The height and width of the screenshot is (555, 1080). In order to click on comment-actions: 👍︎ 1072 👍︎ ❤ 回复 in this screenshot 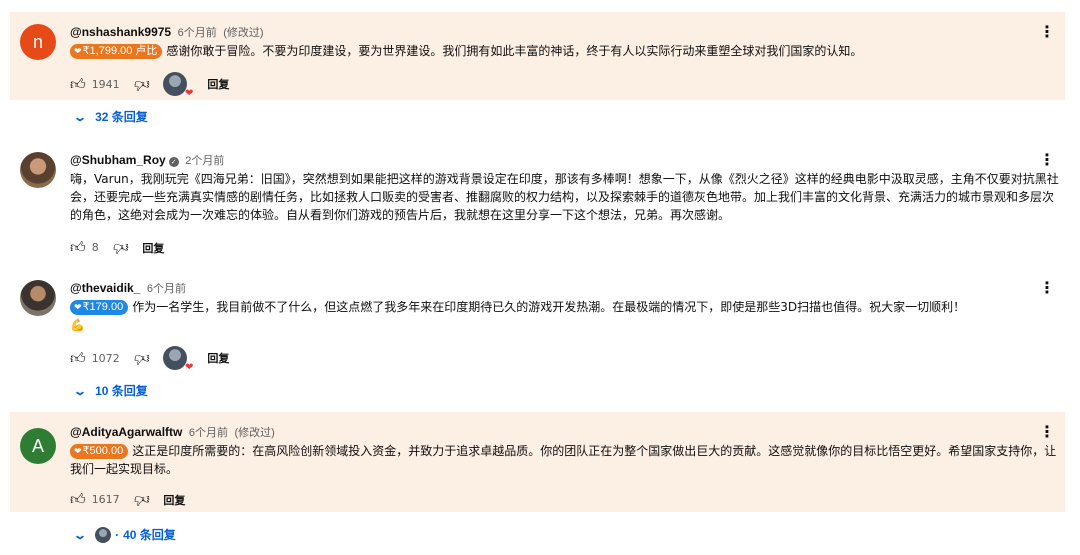, I will do `click(149, 359)`.